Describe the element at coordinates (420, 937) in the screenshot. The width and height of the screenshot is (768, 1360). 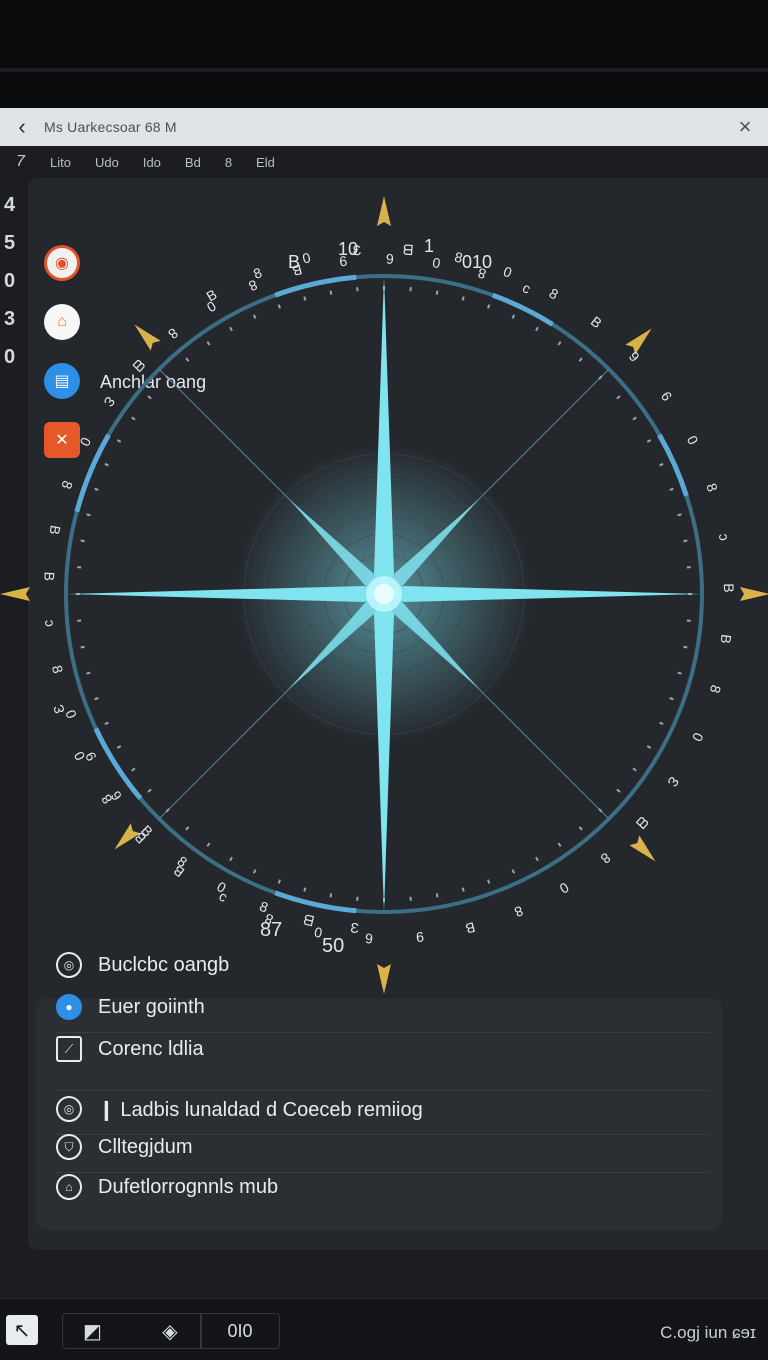
I see `compass-scale-digit: 9` at that location.